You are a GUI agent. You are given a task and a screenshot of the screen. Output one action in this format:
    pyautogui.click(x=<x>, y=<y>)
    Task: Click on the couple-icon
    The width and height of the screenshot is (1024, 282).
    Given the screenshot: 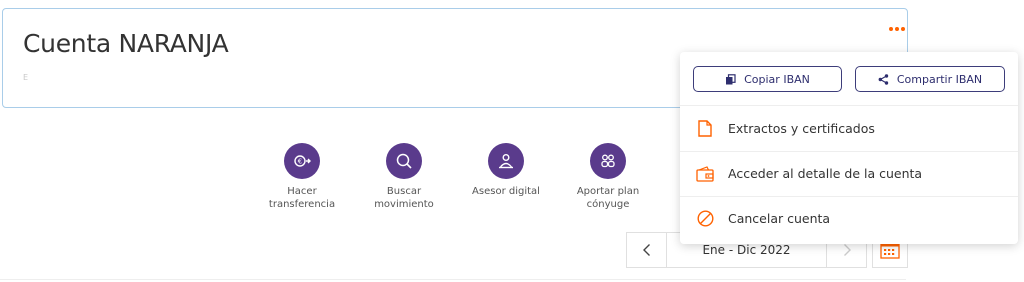 What is the action you would take?
    pyautogui.click(x=608, y=161)
    